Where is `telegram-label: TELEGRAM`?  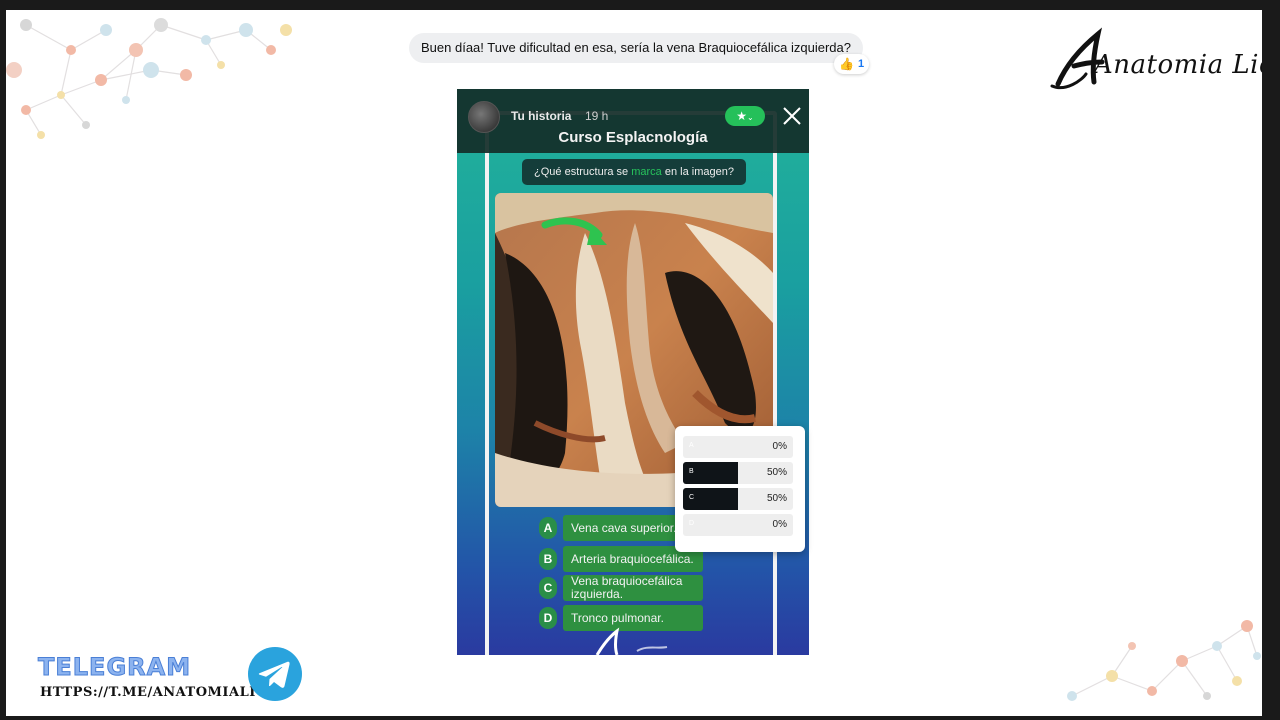 telegram-label: TELEGRAM is located at coordinates (114, 667).